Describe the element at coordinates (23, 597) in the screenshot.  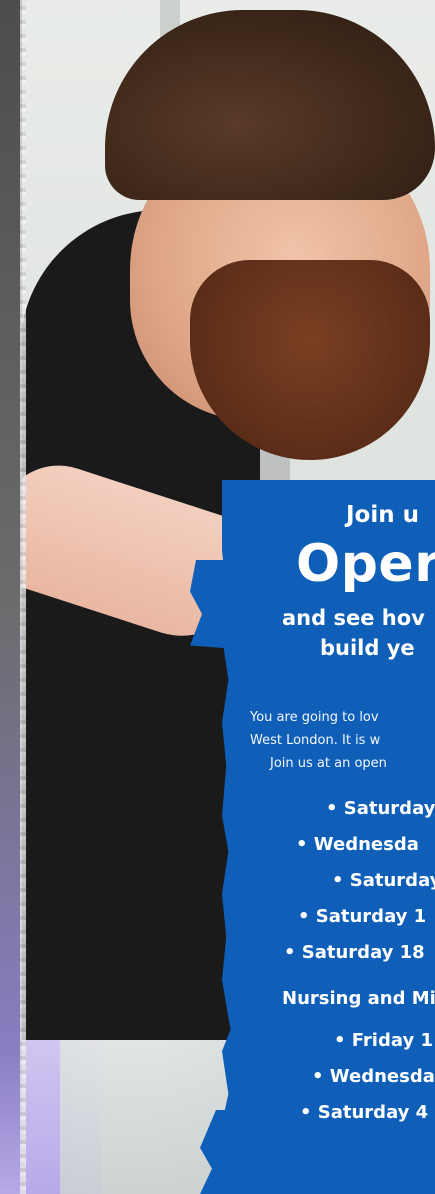
I see `torn-edge` at that location.